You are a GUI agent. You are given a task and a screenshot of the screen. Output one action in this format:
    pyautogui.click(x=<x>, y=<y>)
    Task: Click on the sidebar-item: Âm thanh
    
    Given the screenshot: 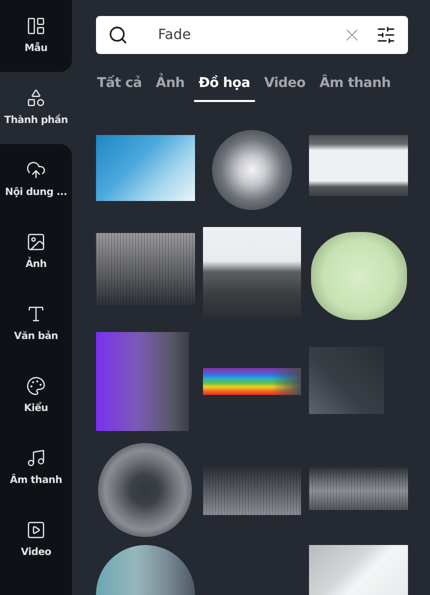 What is the action you would take?
    pyautogui.click(x=36, y=468)
    